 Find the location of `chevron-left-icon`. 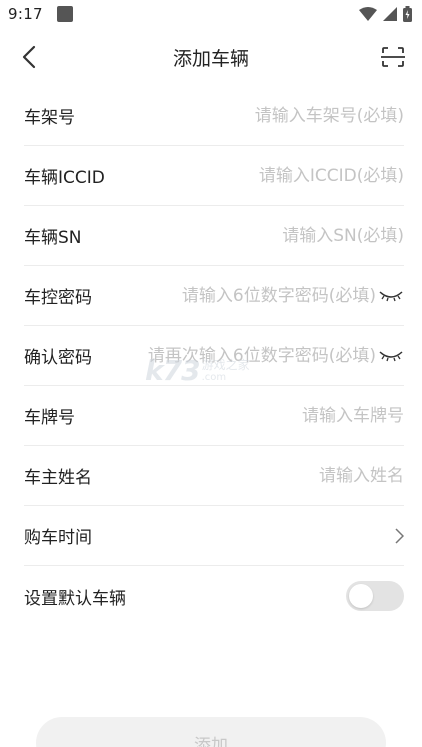

chevron-left-icon is located at coordinates (29, 57).